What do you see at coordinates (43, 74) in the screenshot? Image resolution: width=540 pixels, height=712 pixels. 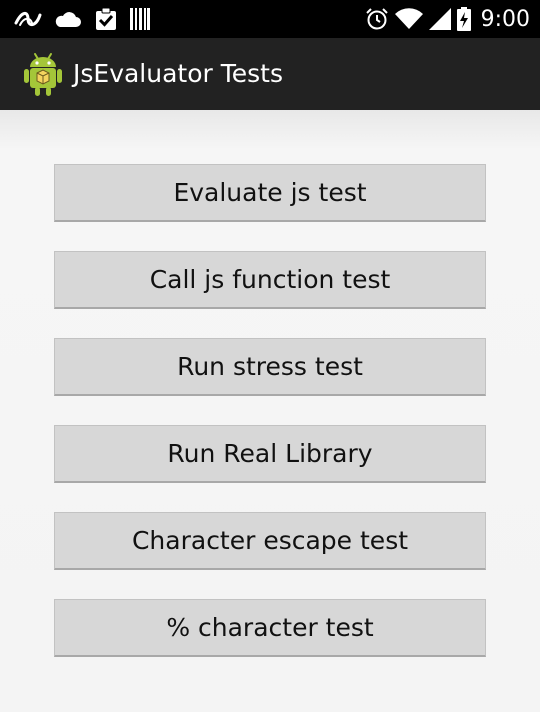 I see `android-icon` at bounding box center [43, 74].